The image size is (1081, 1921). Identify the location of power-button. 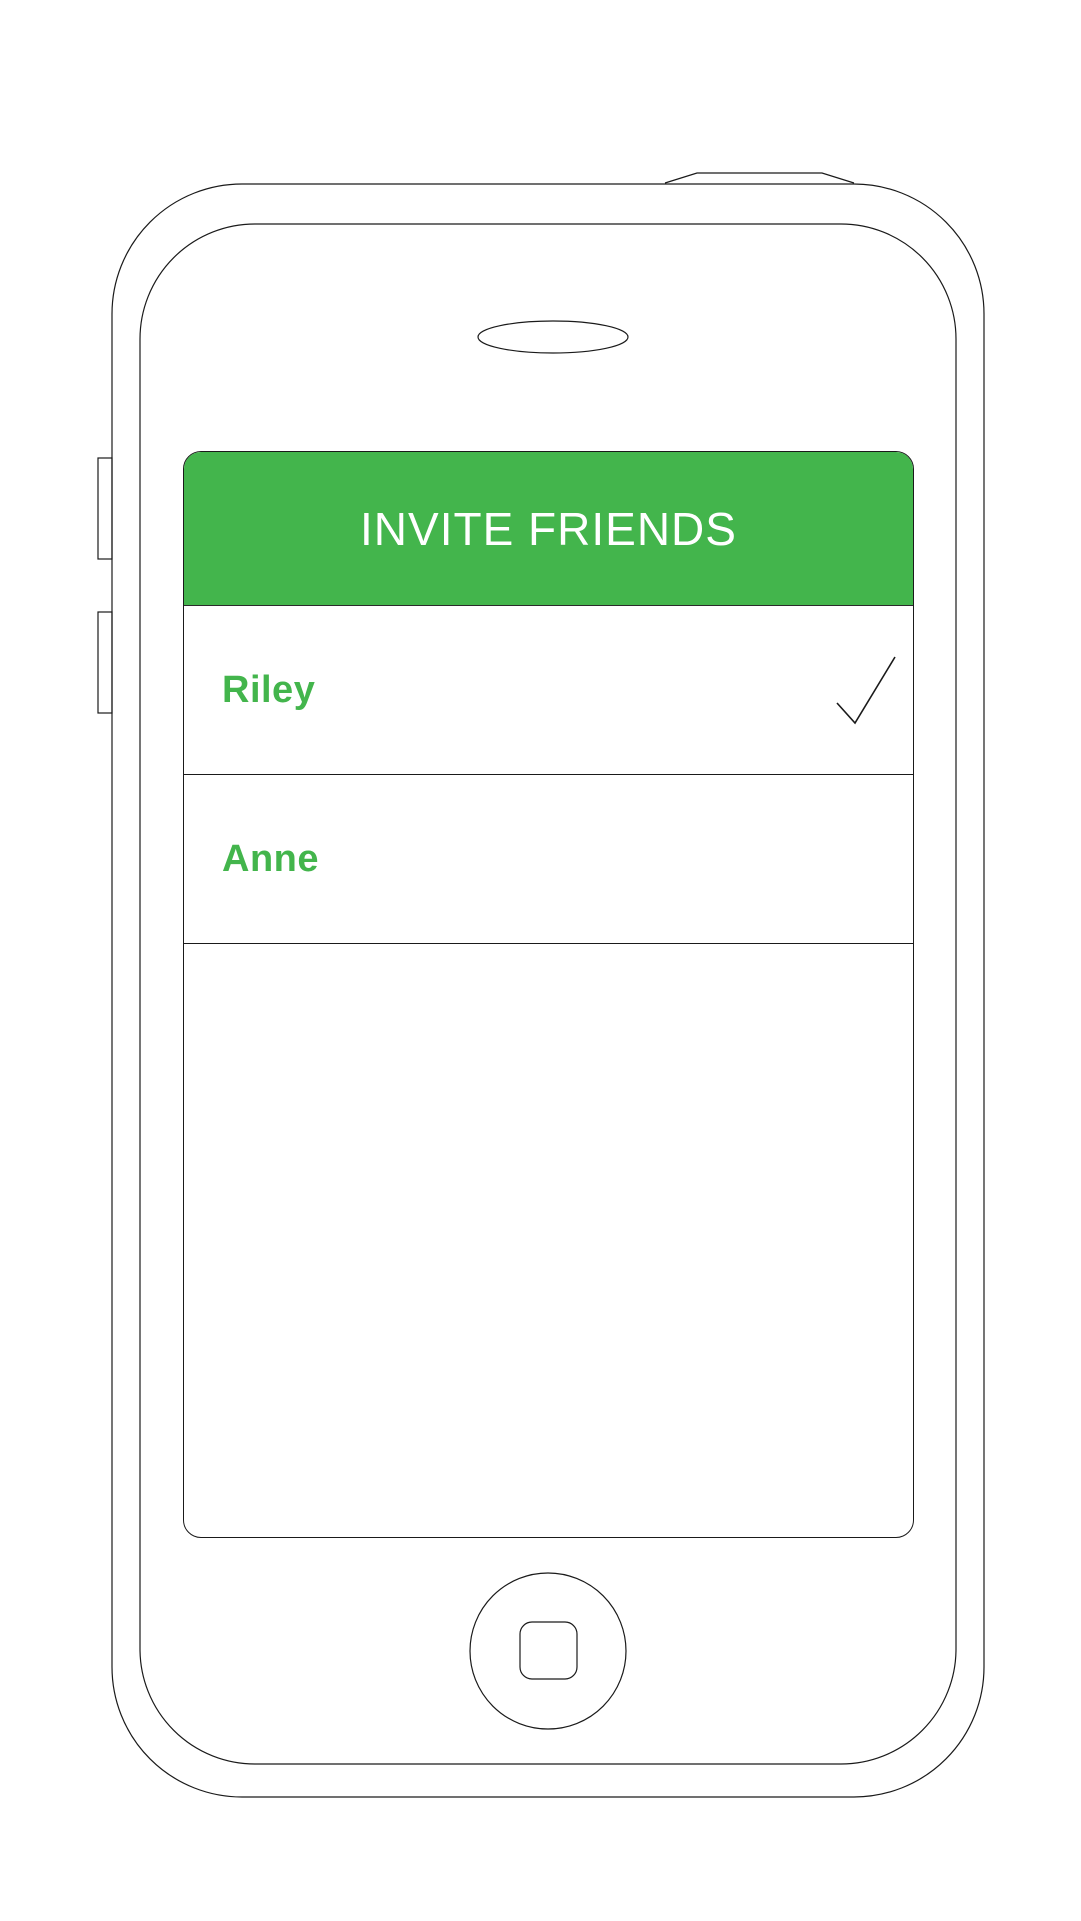
(759, 178).